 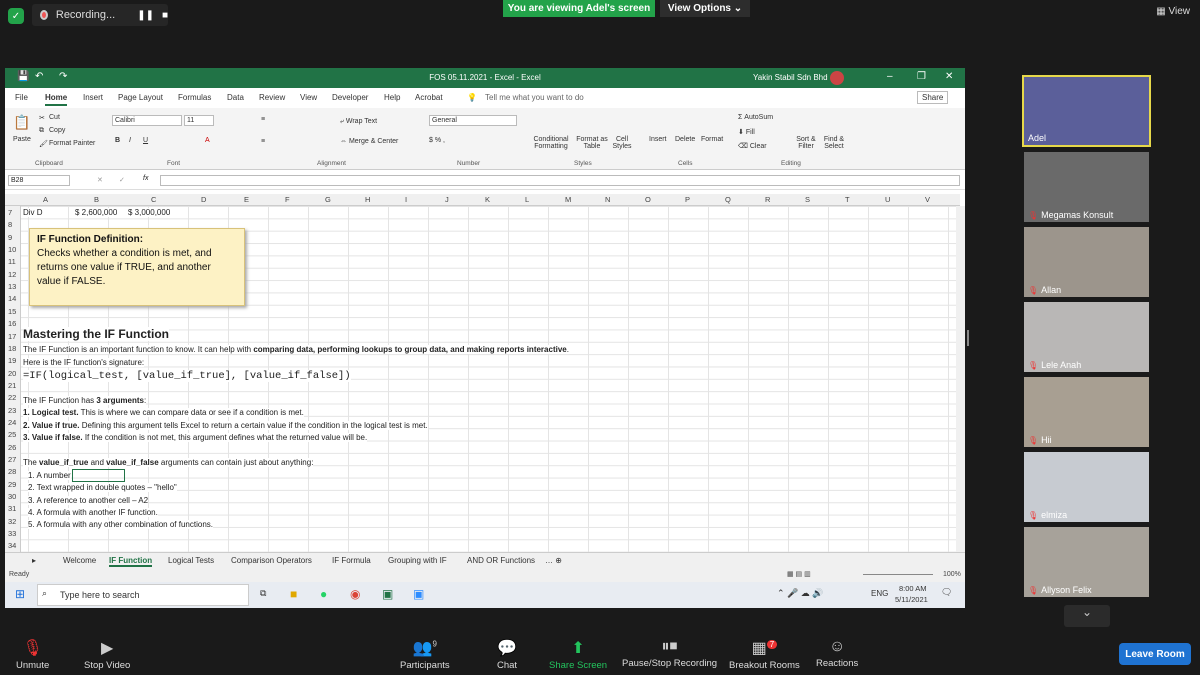 What do you see at coordinates (968, 338) in the screenshot?
I see `panel-divider` at bounding box center [968, 338].